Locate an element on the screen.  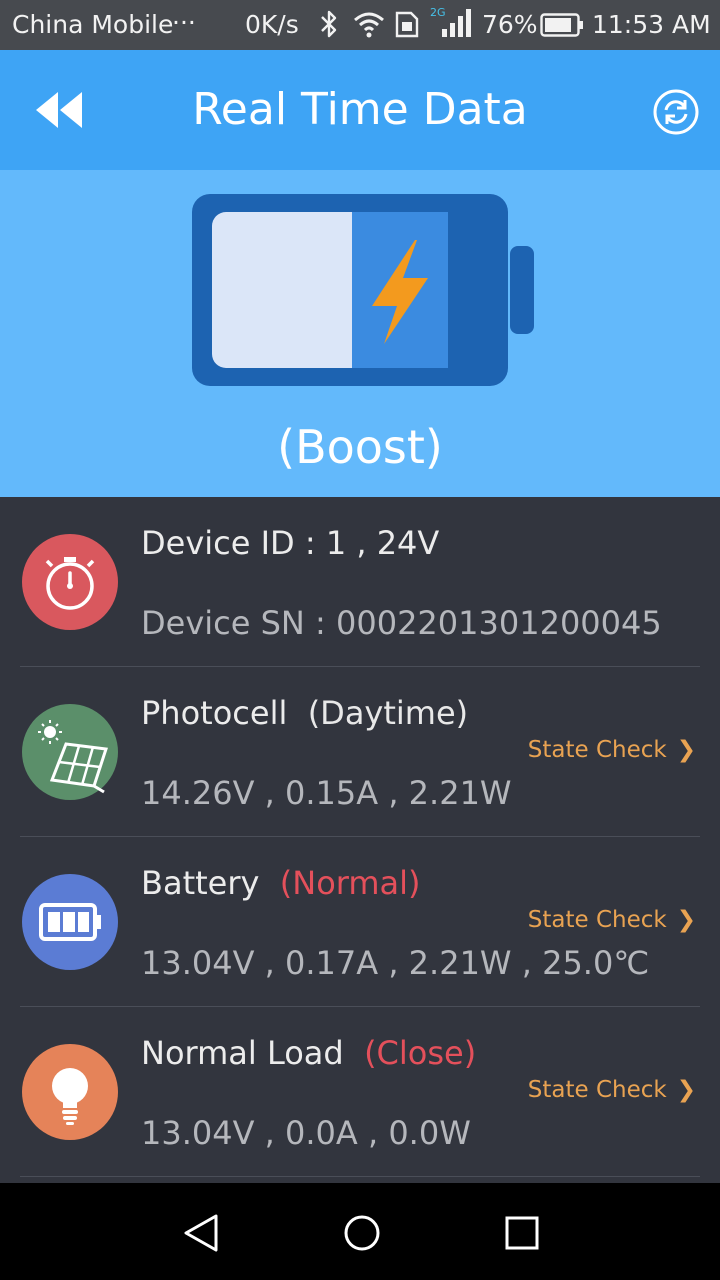
carrier-name: China Mobile is located at coordinates (93, 24).